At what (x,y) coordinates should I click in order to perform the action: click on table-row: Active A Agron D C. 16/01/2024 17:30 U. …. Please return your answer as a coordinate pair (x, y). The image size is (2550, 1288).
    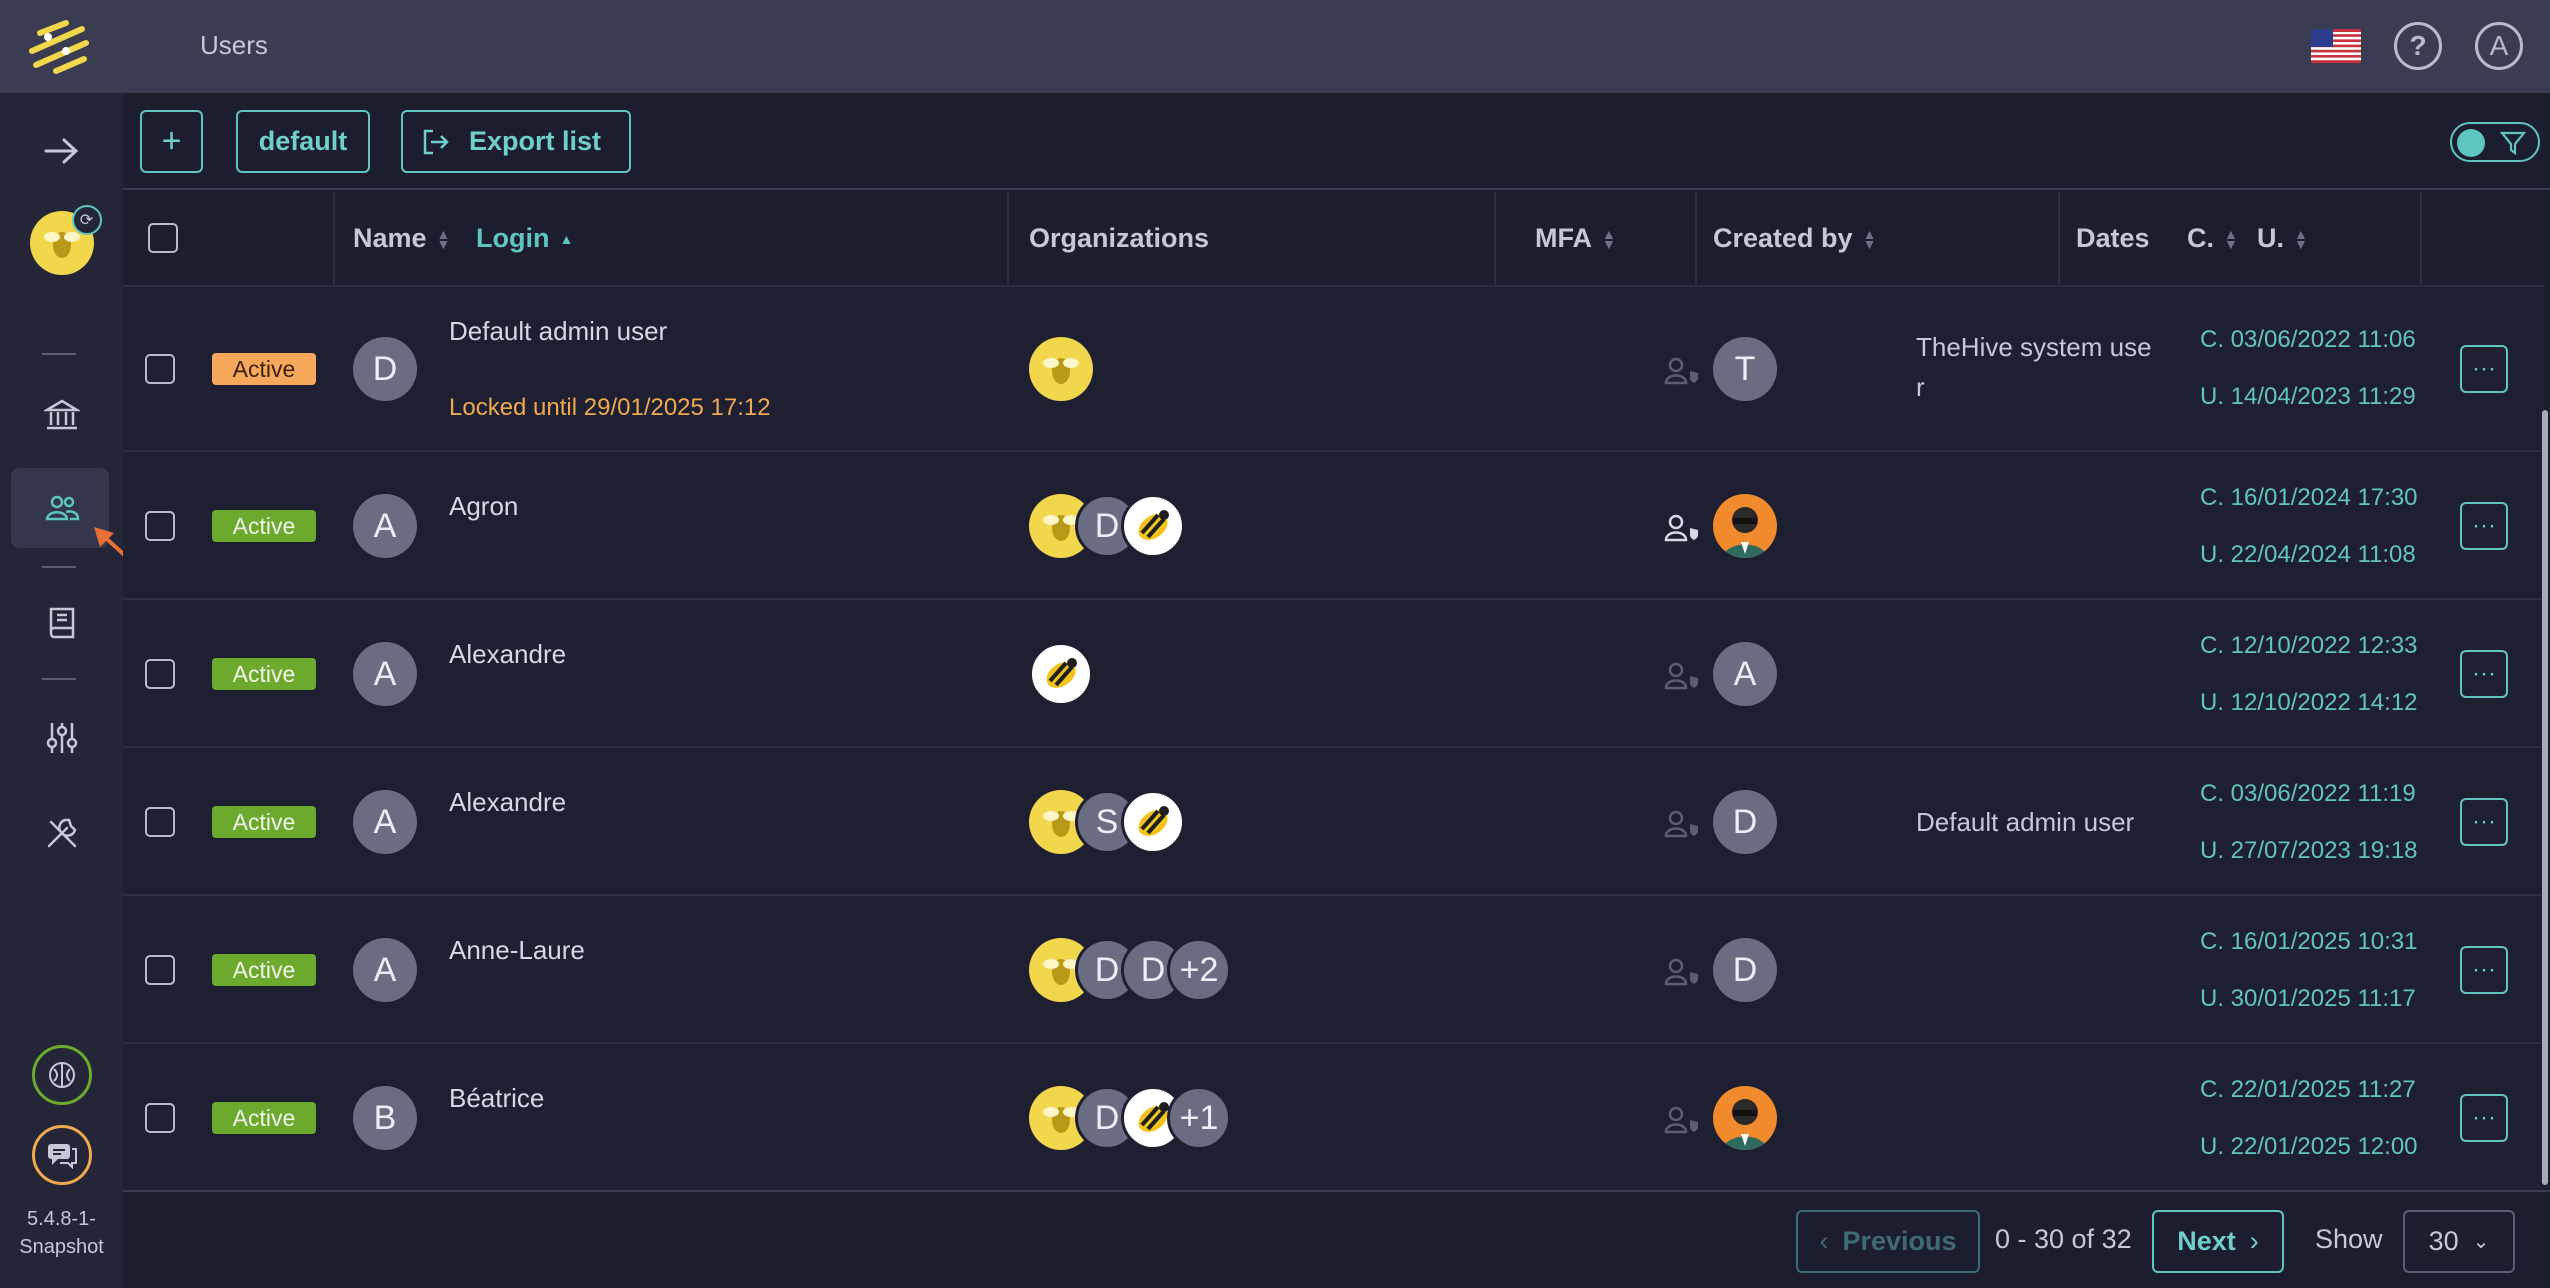
    Looking at the image, I should click on (1334, 524).